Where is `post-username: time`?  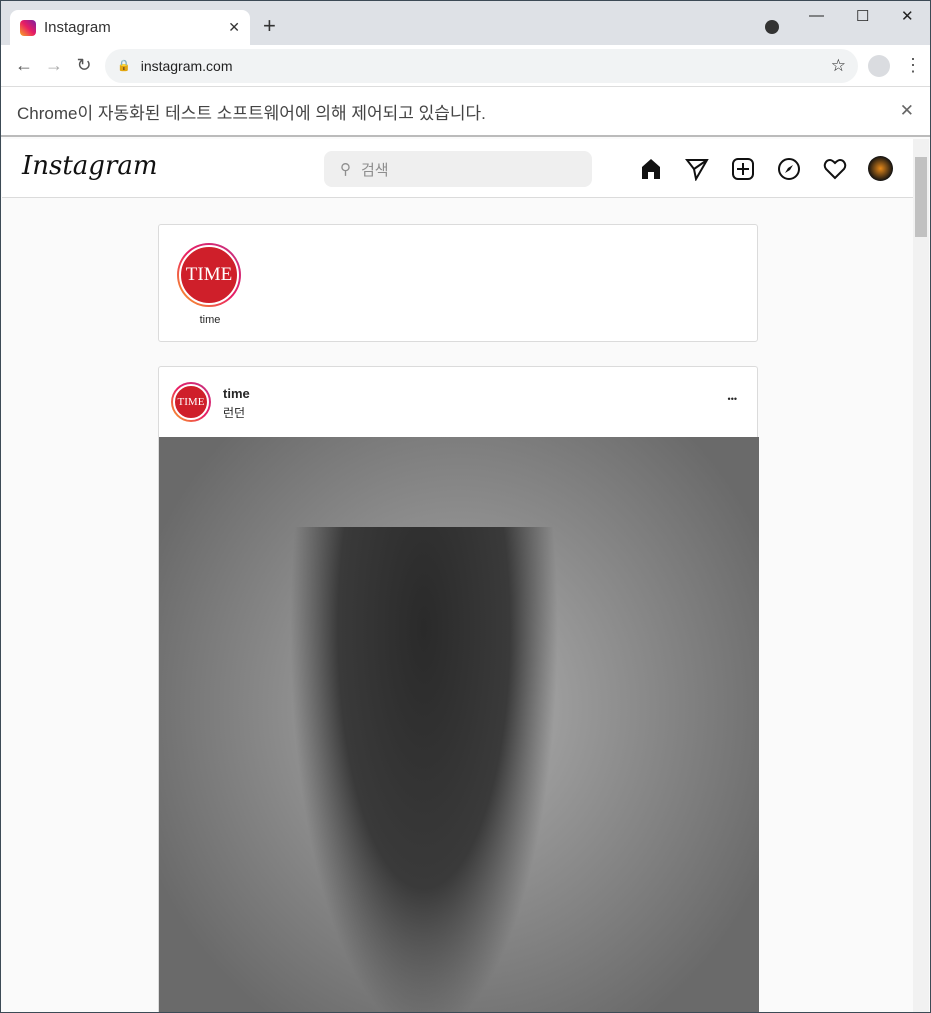 post-username: time is located at coordinates (236, 393).